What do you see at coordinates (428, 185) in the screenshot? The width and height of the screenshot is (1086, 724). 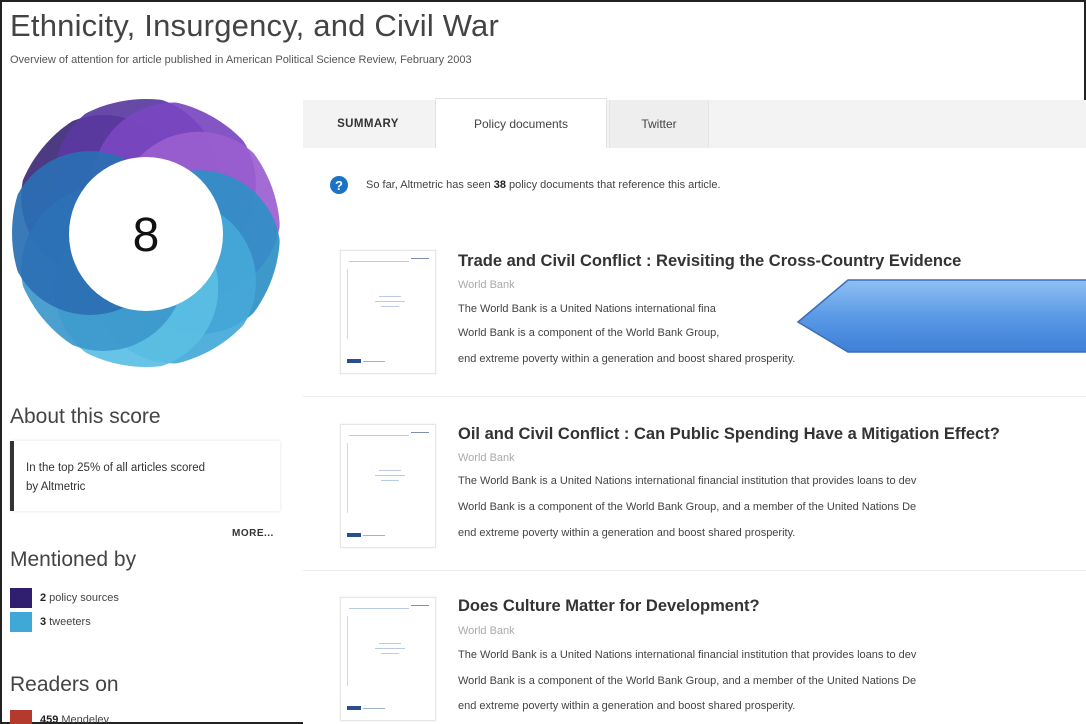 I see `info-prefix: So far, Altmetric has seen` at bounding box center [428, 185].